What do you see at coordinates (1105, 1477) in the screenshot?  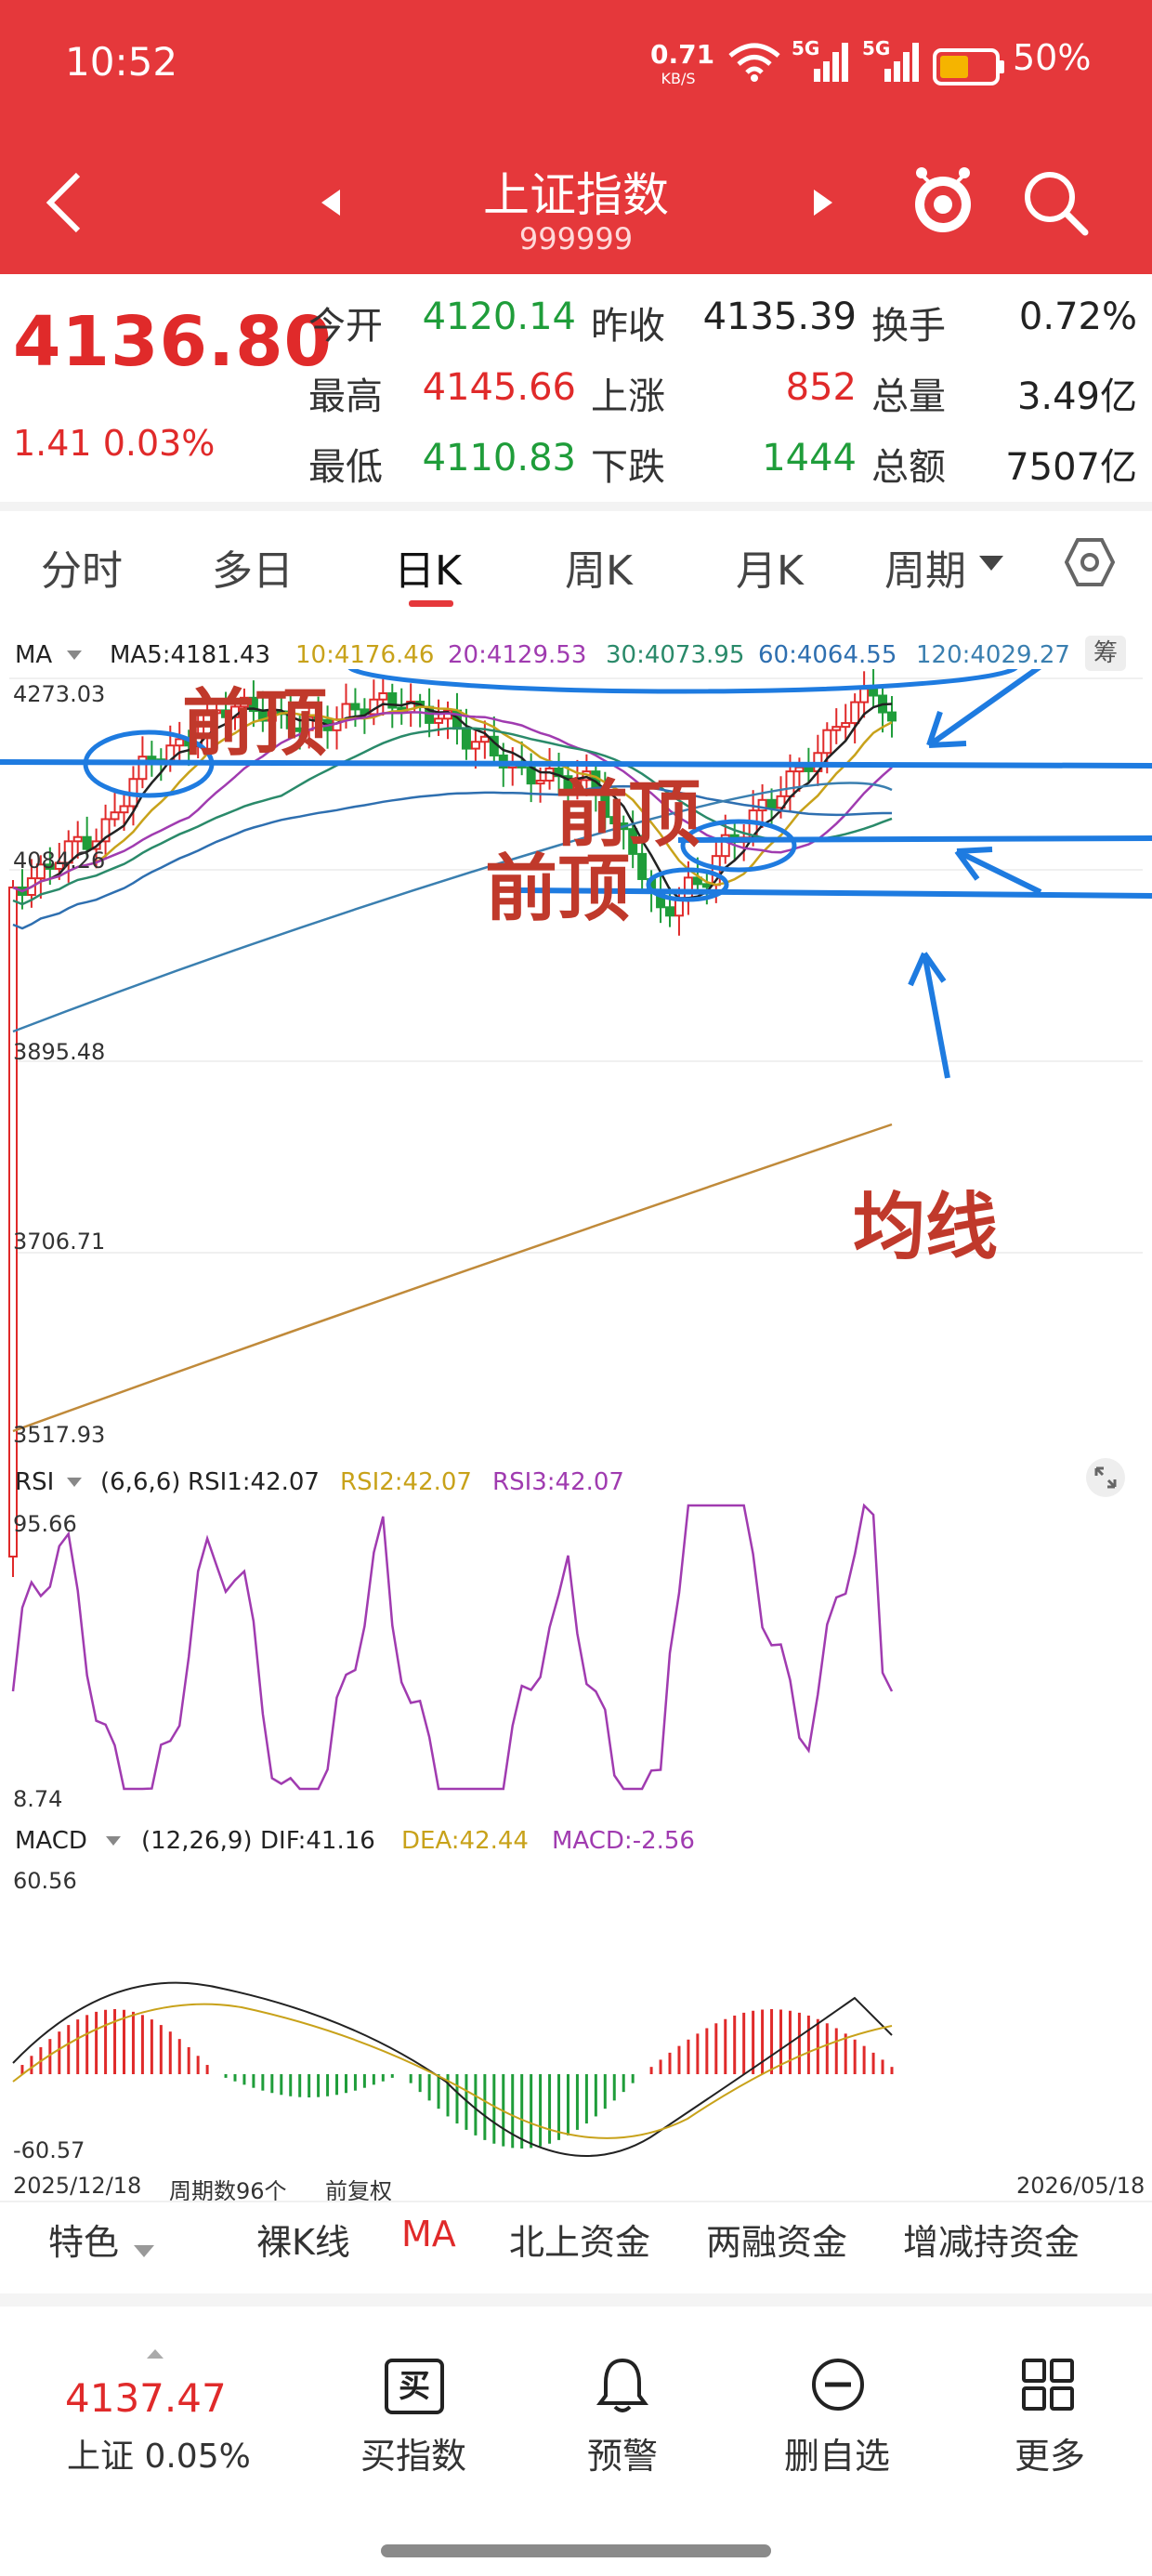 I see `expand-icon` at bounding box center [1105, 1477].